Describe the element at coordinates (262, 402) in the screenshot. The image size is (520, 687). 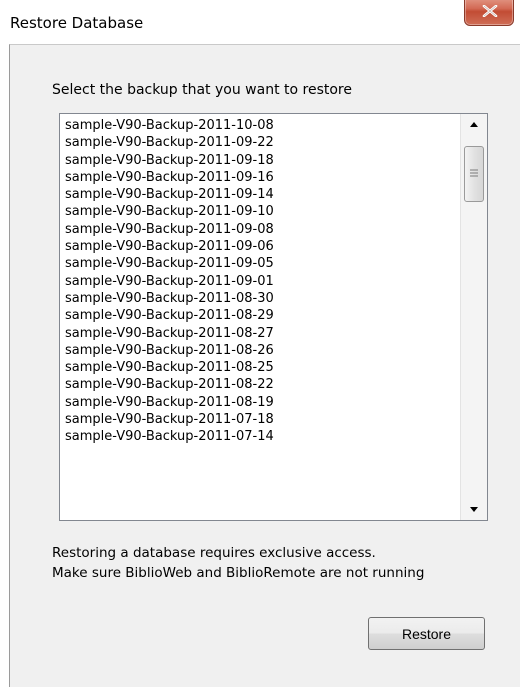
I see `backup-list-item: sample-V90-Backup-2011-08-19` at that location.